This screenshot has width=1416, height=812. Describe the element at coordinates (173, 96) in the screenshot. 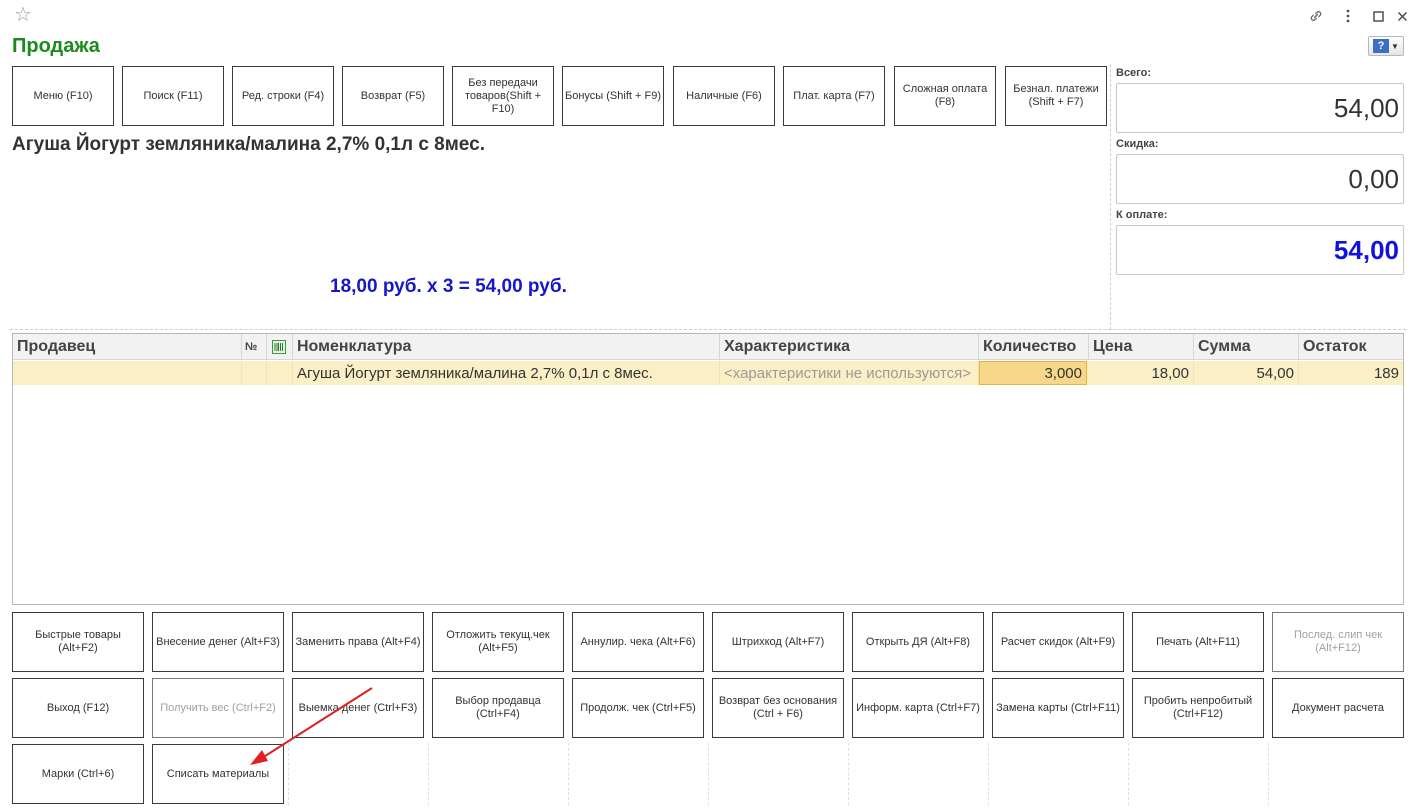

I see `search-button: Поиск (F11)` at that location.